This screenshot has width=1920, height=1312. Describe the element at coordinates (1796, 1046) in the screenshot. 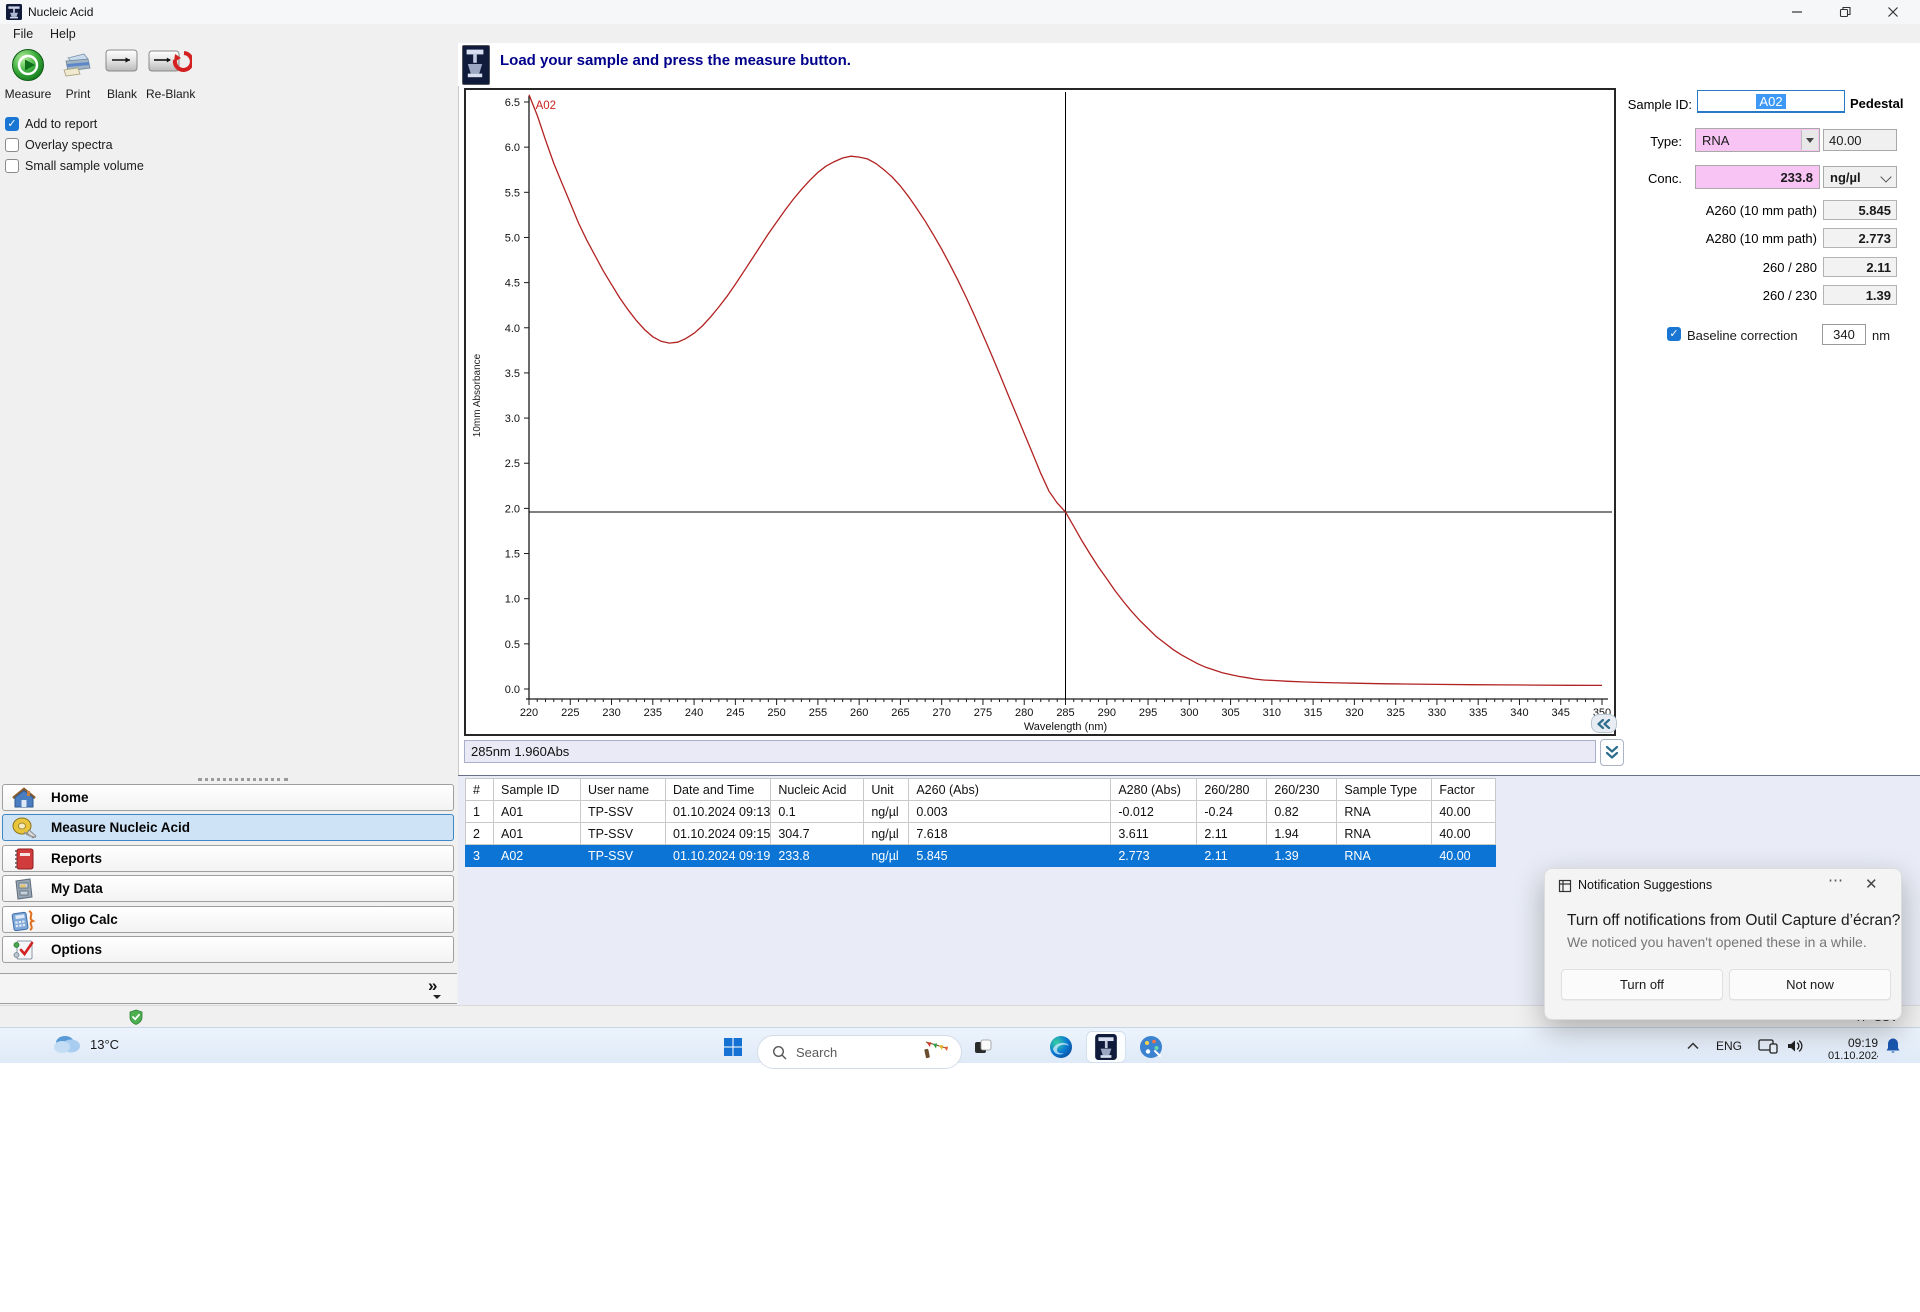

I see `volume-button` at that location.